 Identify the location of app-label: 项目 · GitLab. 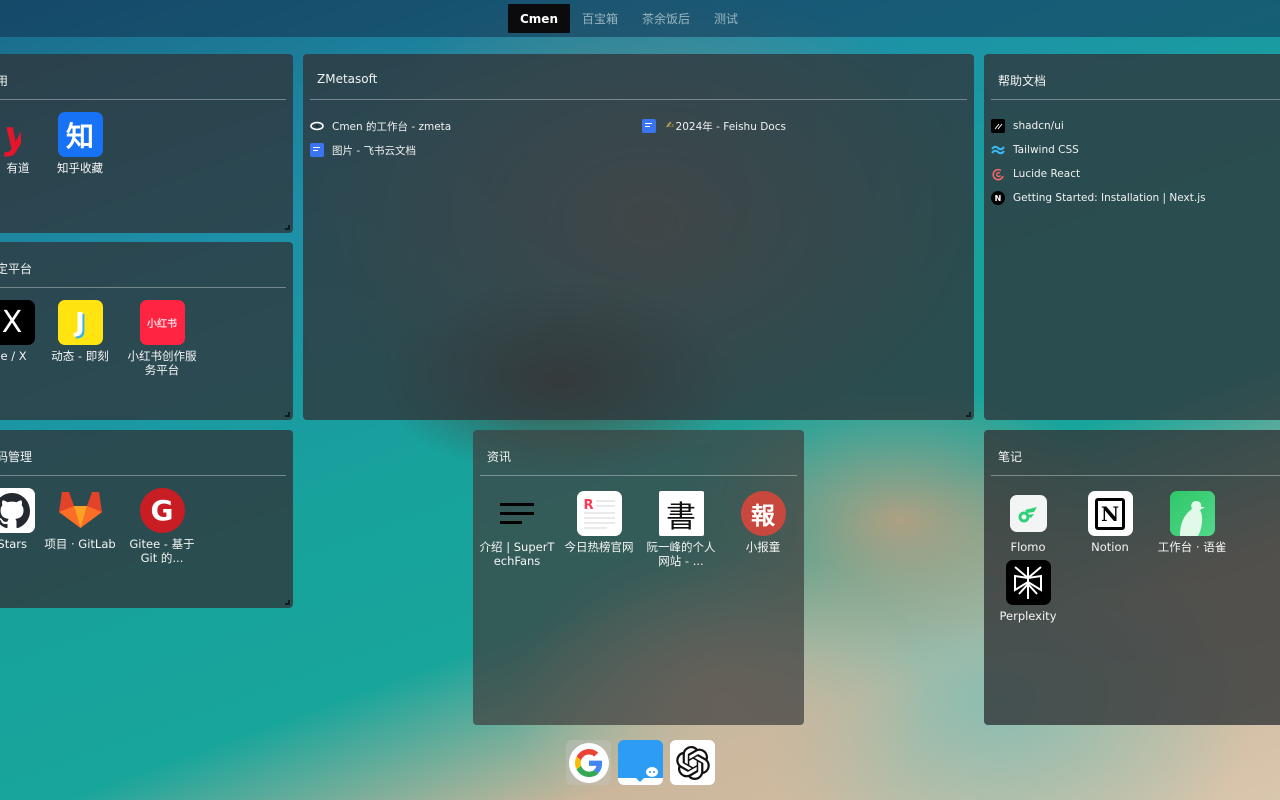
(80, 544).